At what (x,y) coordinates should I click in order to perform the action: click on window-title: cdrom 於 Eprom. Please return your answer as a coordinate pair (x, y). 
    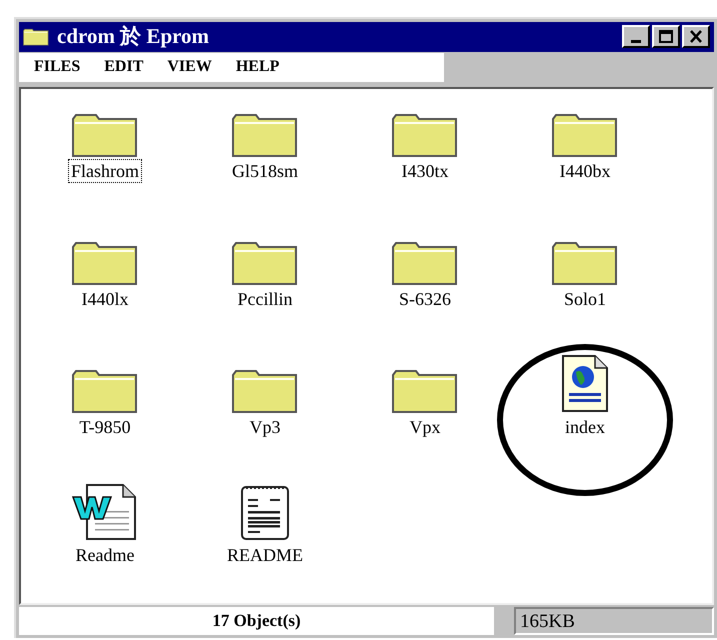
    Looking at the image, I should click on (133, 37).